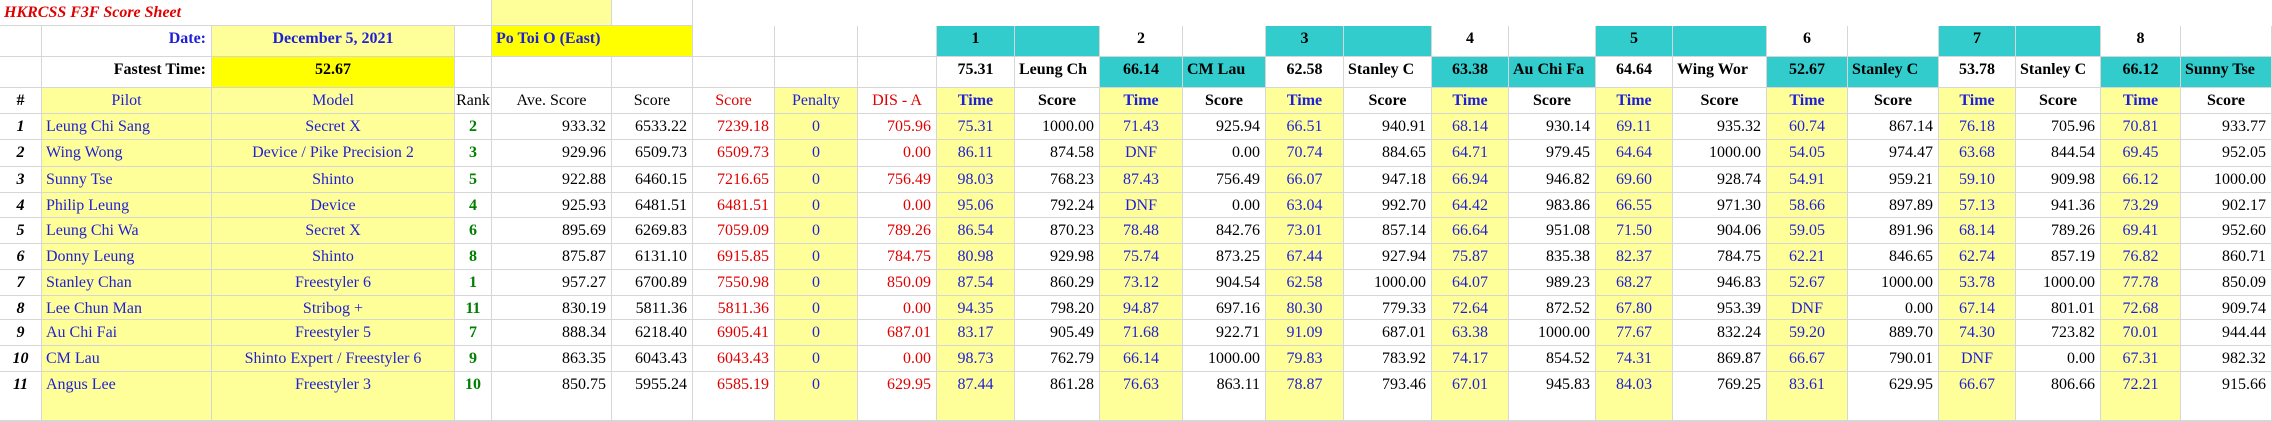 This screenshot has height=422, width=2272. What do you see at coordinates (976, 180) in the screenshot?
I see `round-time-value: 98.03` at bounding box center [976, 180].